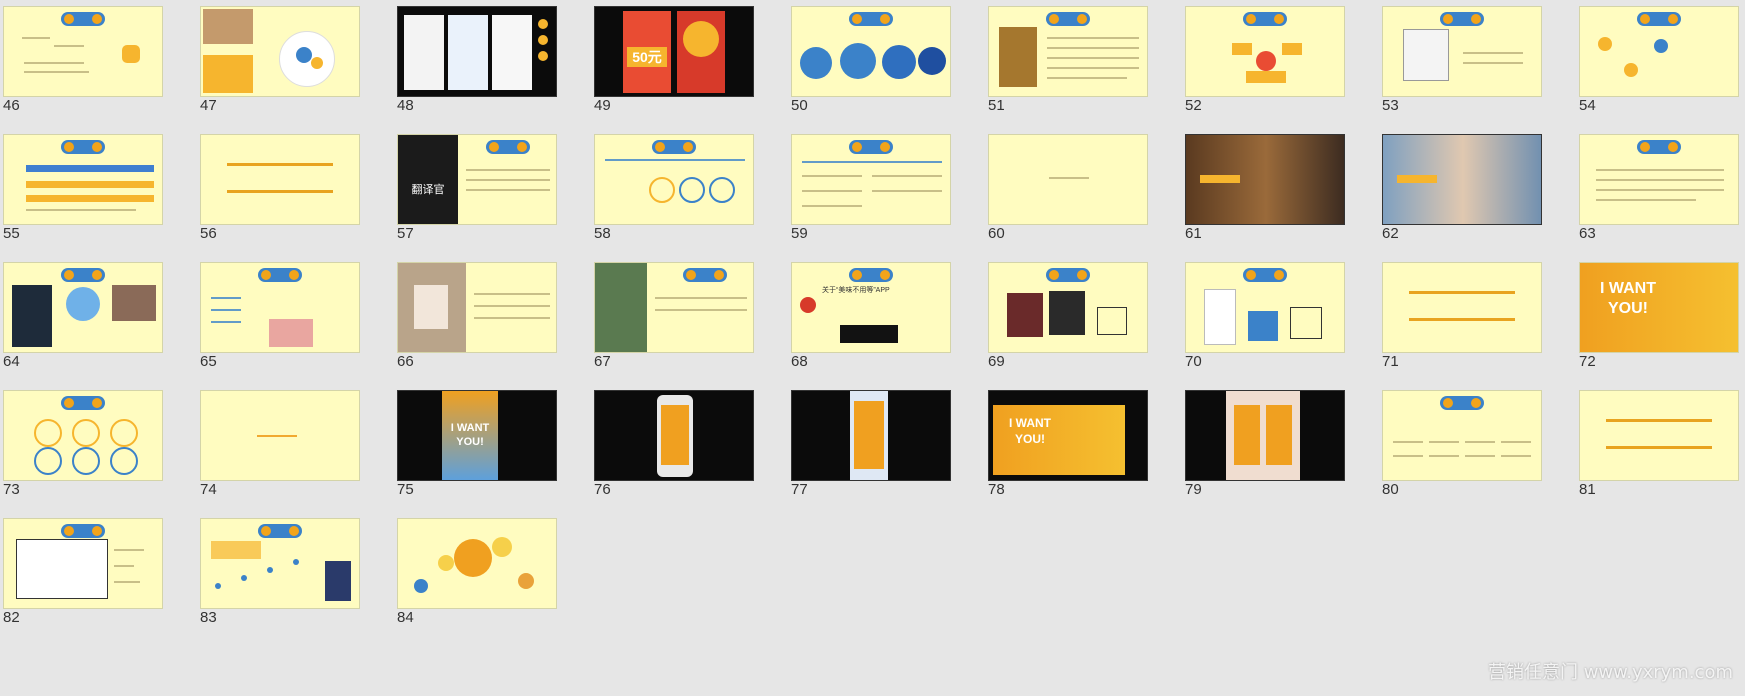 Image resolution: width=1745 pixels, height=696 pixels. Describe the element at coordinates (11, 489) in the screenshot. I see `slide-number: 73` at that location.